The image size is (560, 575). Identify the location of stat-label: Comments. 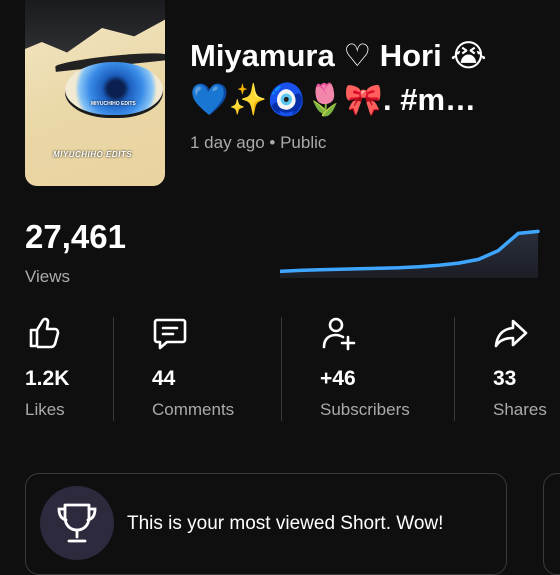
(193, 409).